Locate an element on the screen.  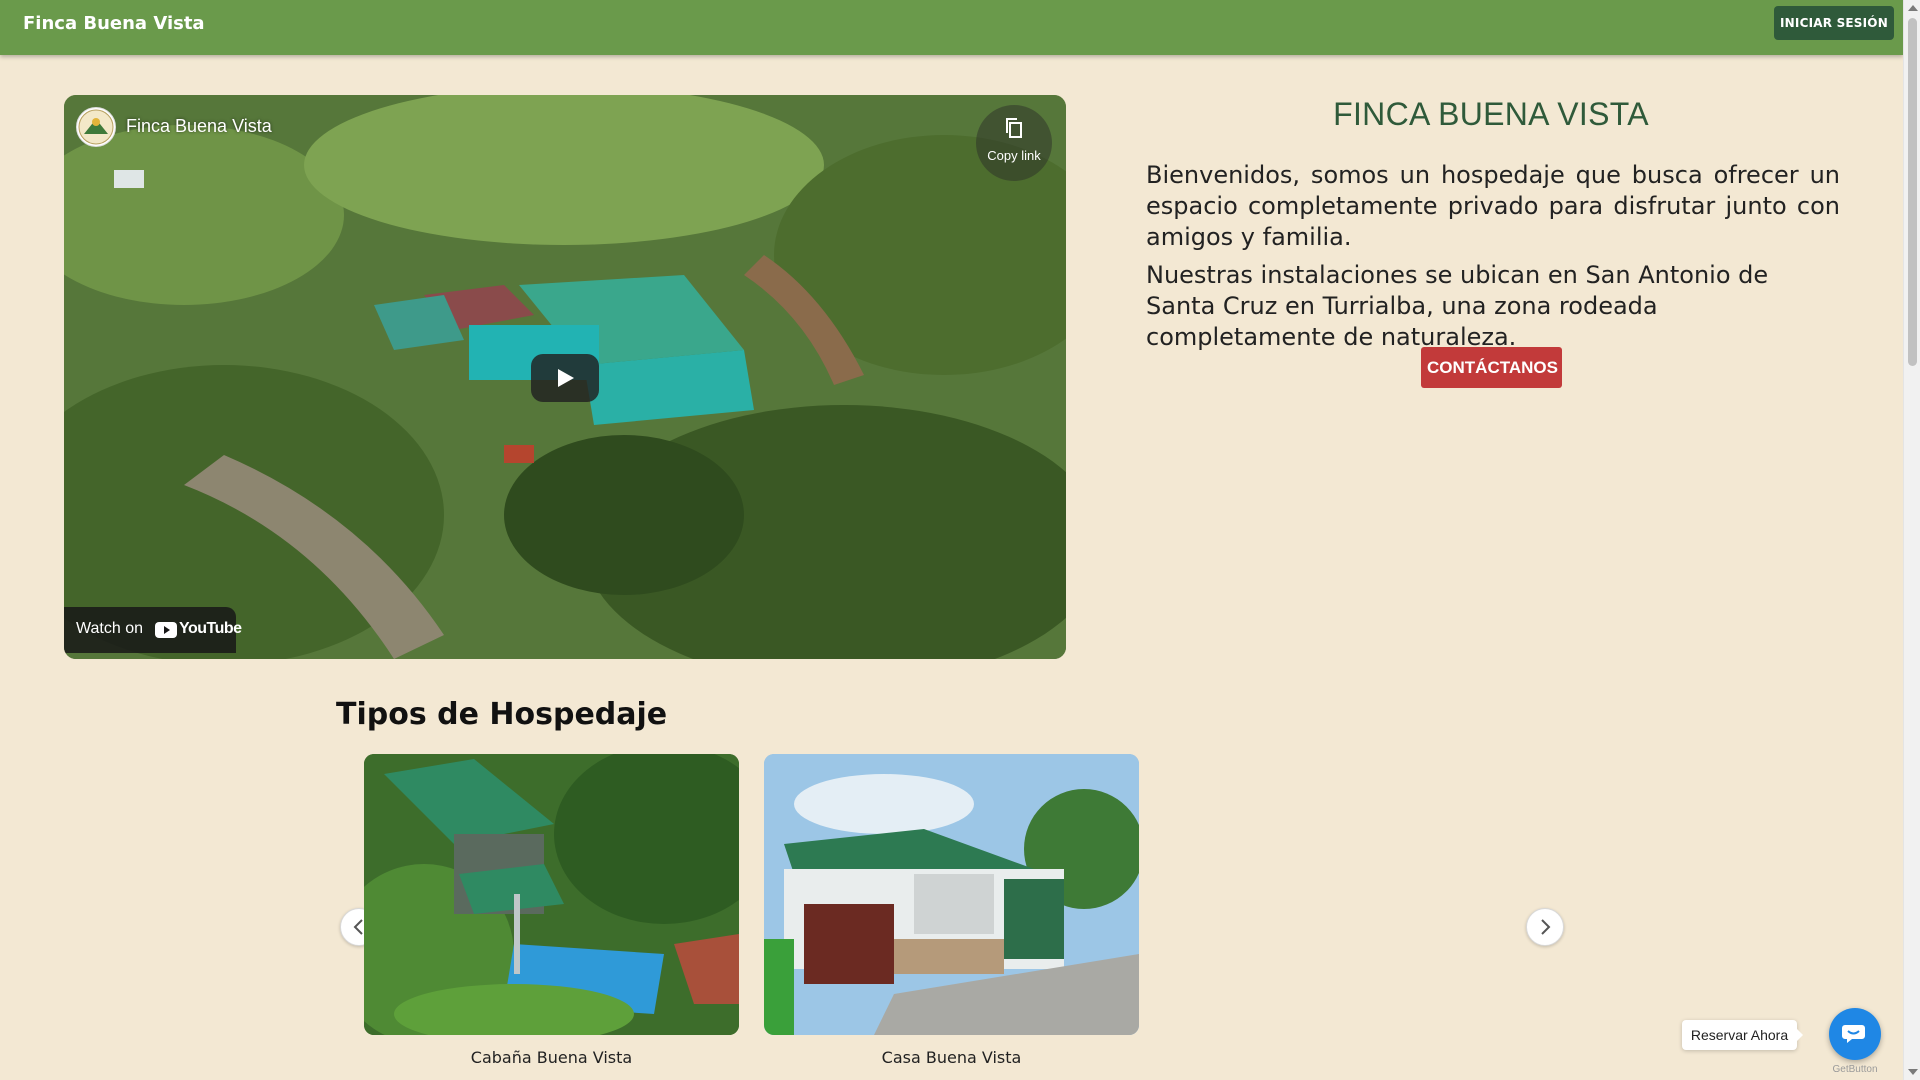
chat-bubble-icon is located at coordinates (1853, 1034).